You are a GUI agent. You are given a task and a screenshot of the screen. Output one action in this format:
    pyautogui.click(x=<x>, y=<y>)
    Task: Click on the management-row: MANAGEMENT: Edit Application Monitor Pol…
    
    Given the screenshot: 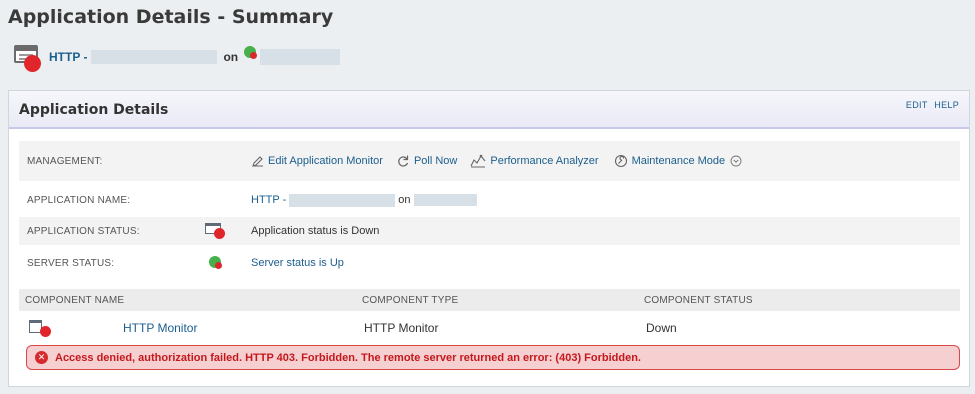 What is the action you would take?
    pyautogui.click(x=489, y=161)
    